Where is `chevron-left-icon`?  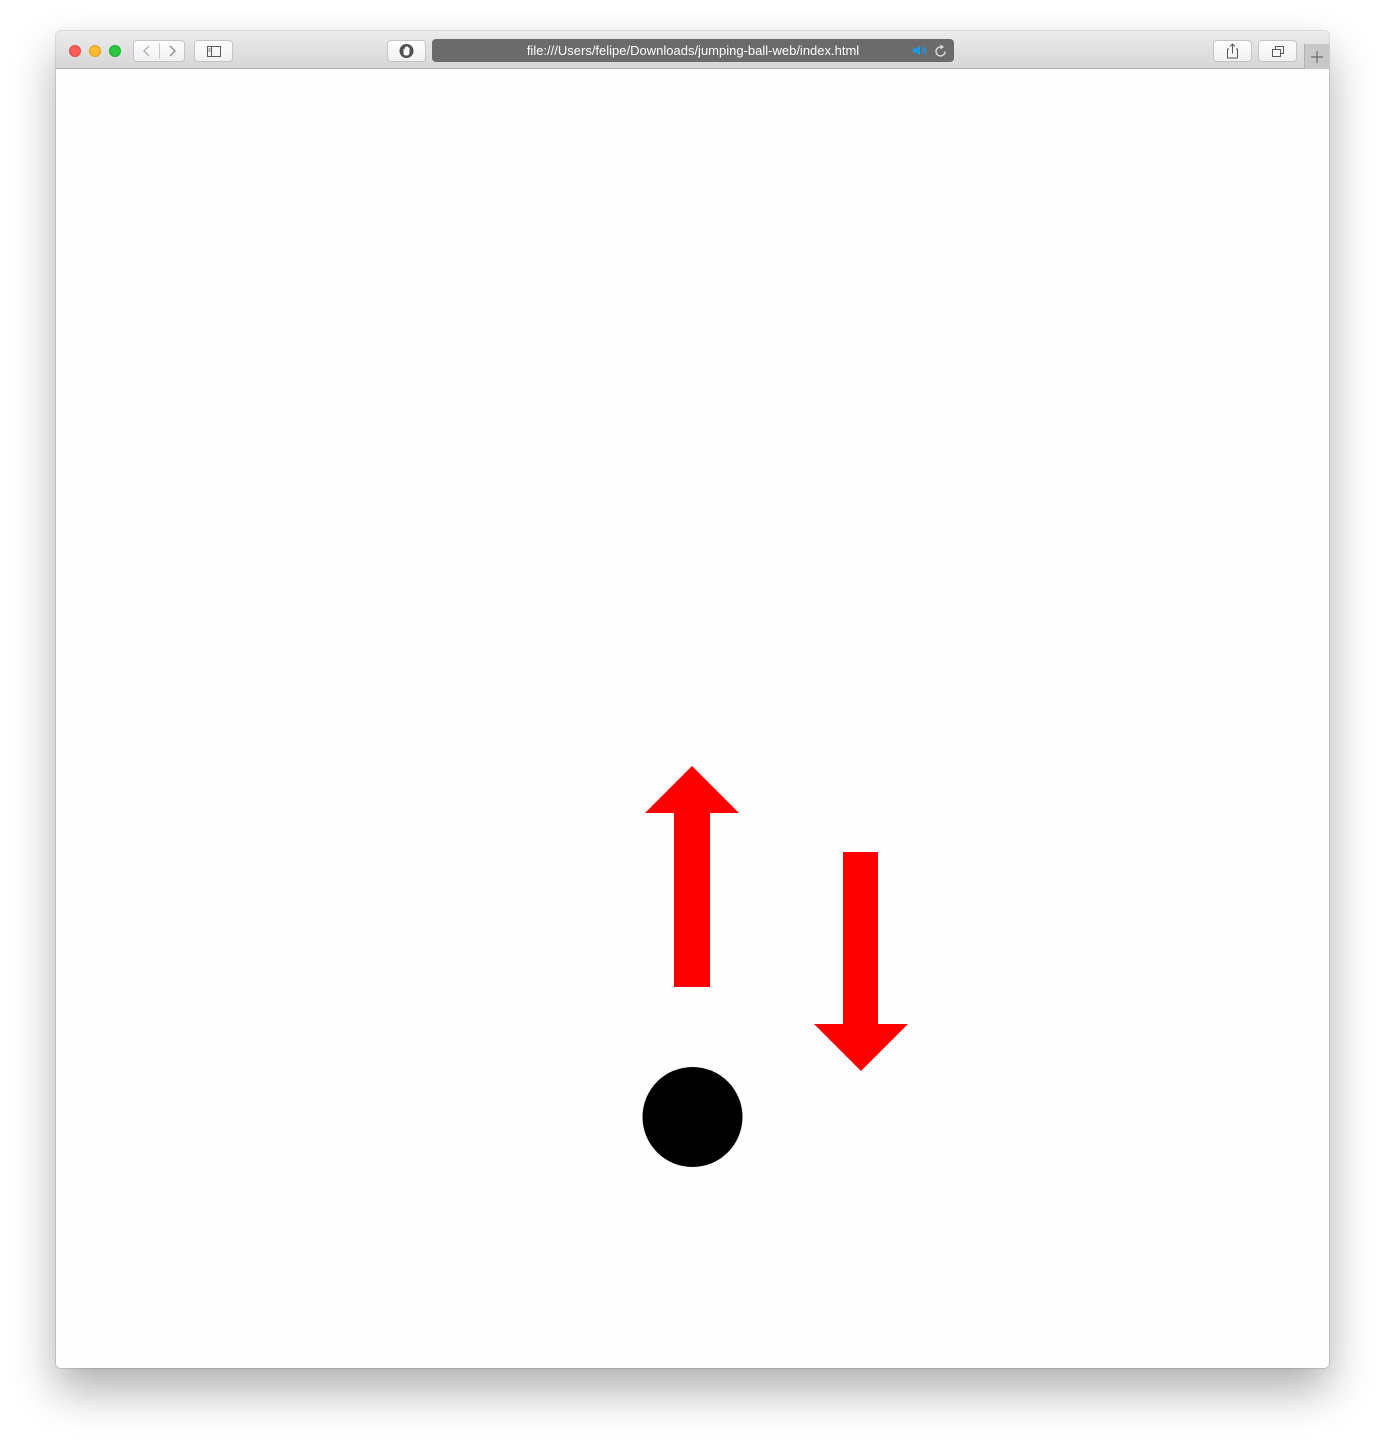 chevron-left-icon is located at coordinates (146, 51).